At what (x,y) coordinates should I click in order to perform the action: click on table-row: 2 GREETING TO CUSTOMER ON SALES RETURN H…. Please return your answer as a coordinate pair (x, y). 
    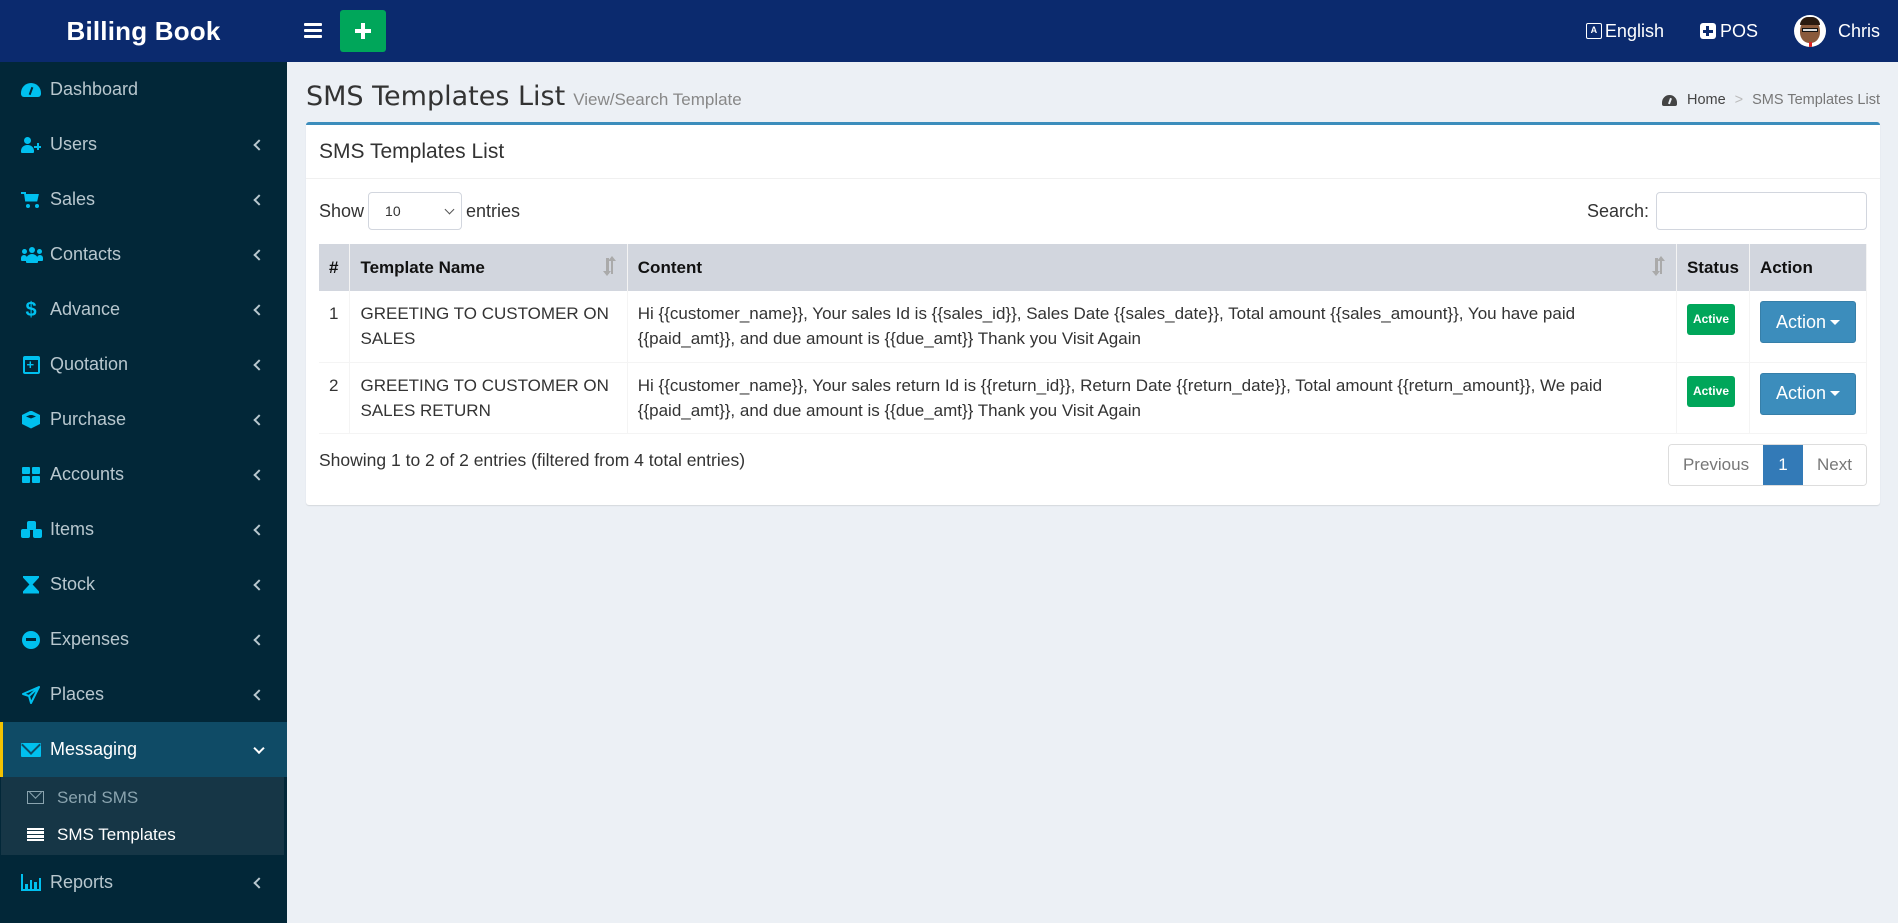
    Looking at the image, I should click on (1093, 398).